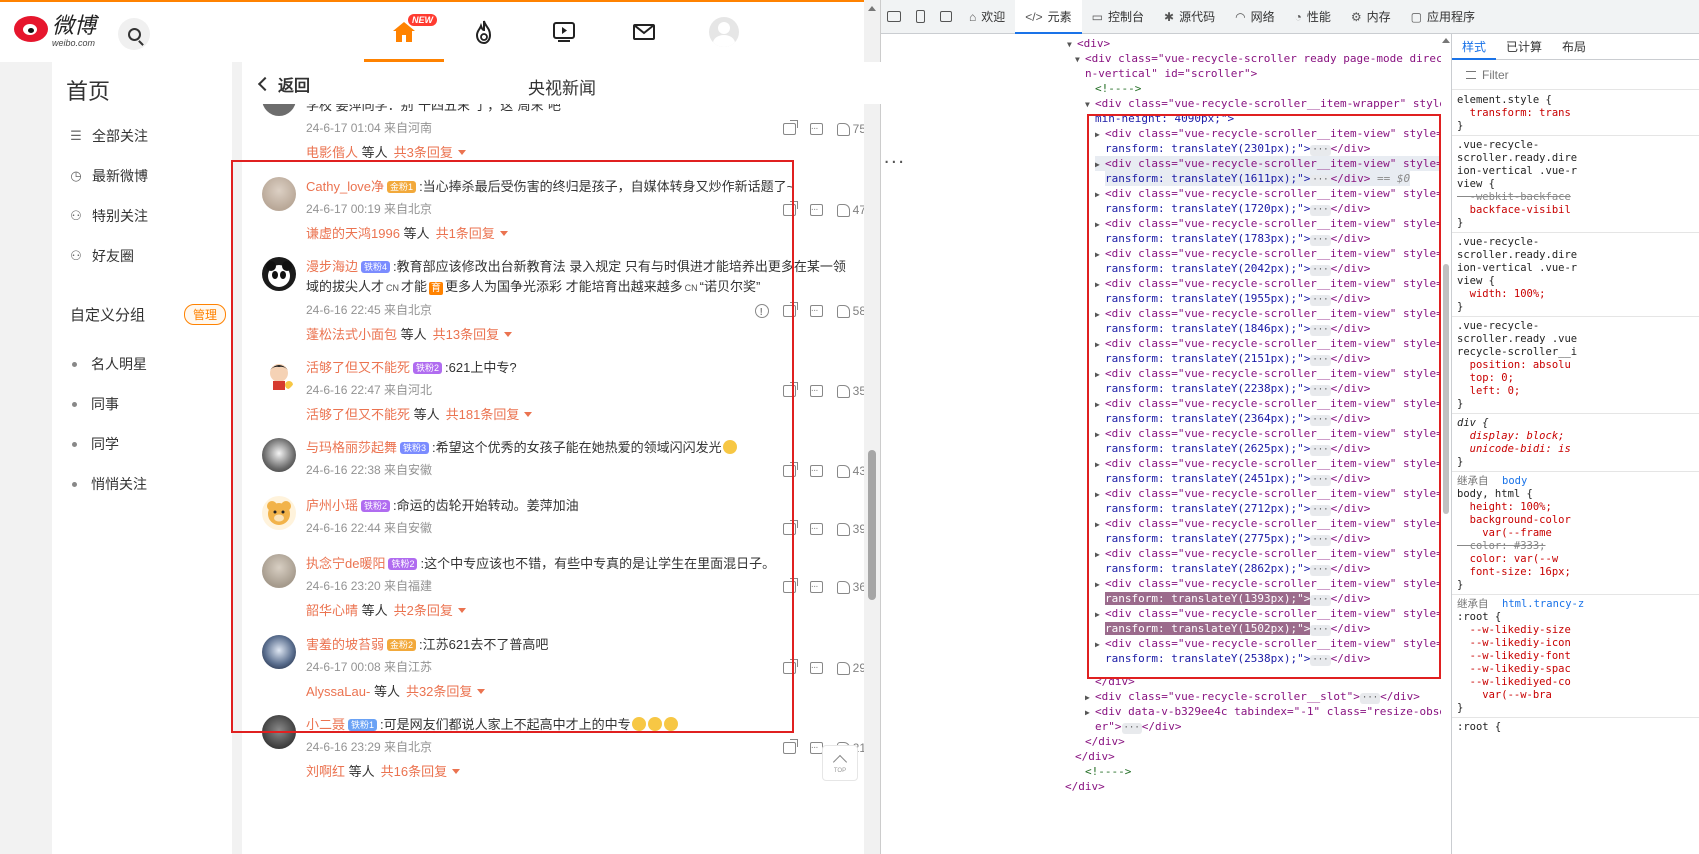 Image resolution: width=1699 pixels, height=854 pixels. I want to click on like-button: 43, so click(851, 471).